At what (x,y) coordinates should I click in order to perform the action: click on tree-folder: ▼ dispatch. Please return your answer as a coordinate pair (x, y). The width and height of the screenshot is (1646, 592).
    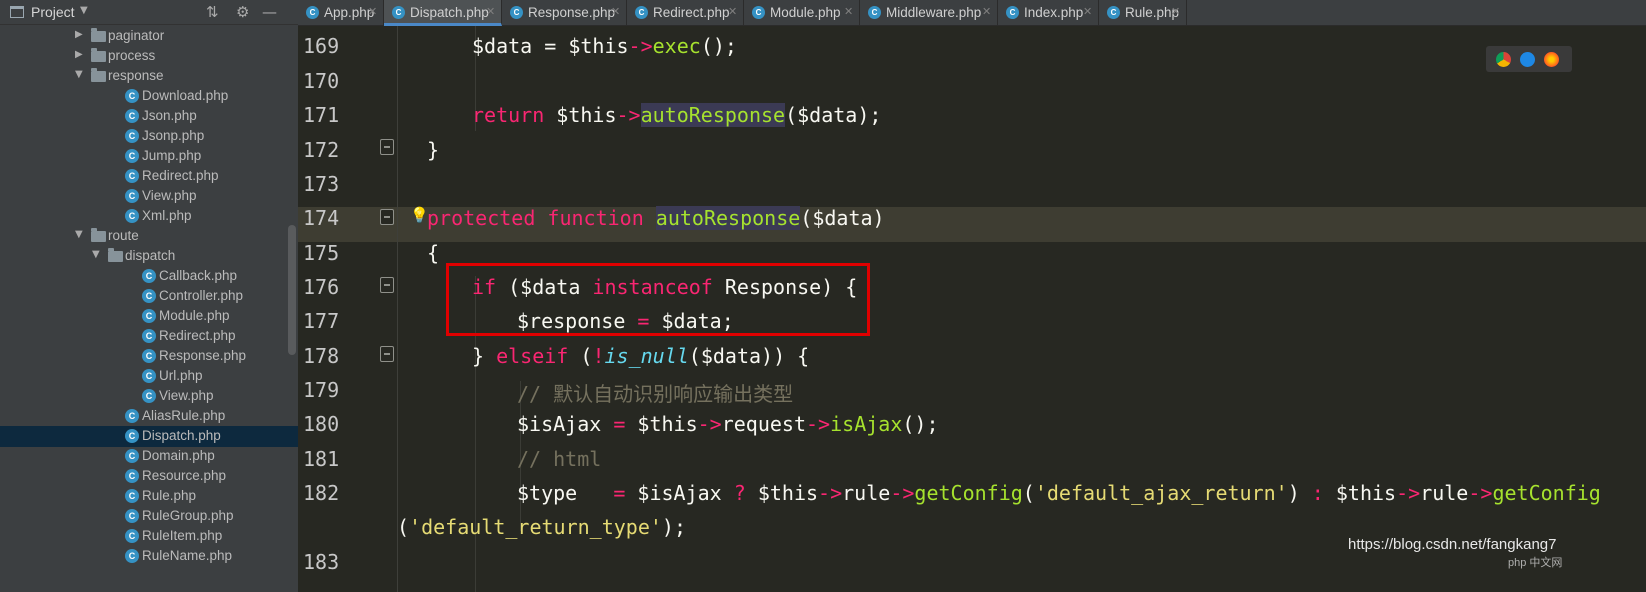
    Looking at the image, I should click on (149, 256).